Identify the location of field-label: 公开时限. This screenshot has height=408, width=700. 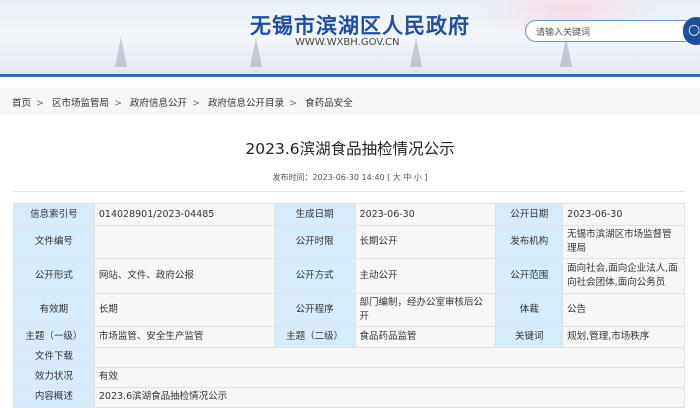
(314, 242).